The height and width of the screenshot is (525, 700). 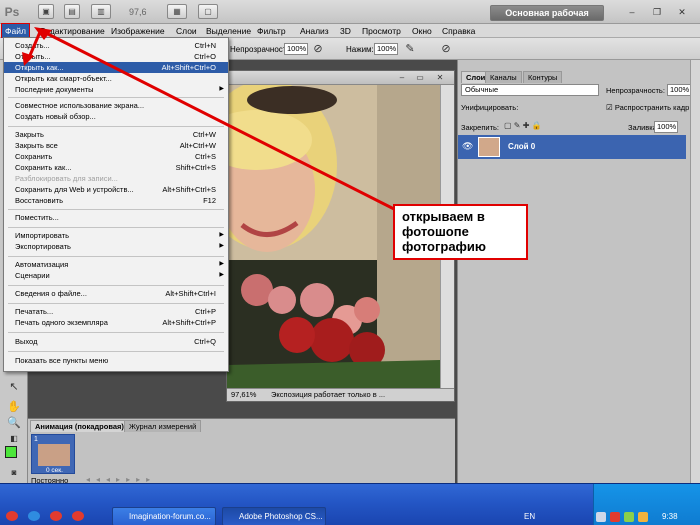 What do you see at coordinates (12, 516) in the screenshot?
I see `opera-icon` at bounding box center [12, 516].